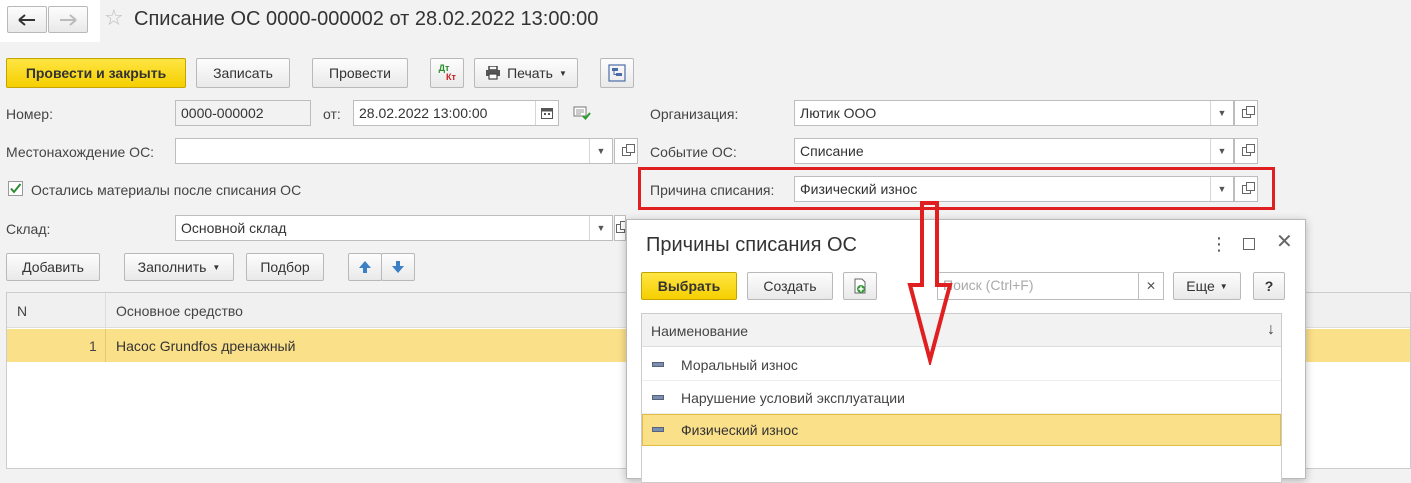 The width and height of the screenshot is (1411, 483). I want to click on arrow-down-icon, so click(398, 267).